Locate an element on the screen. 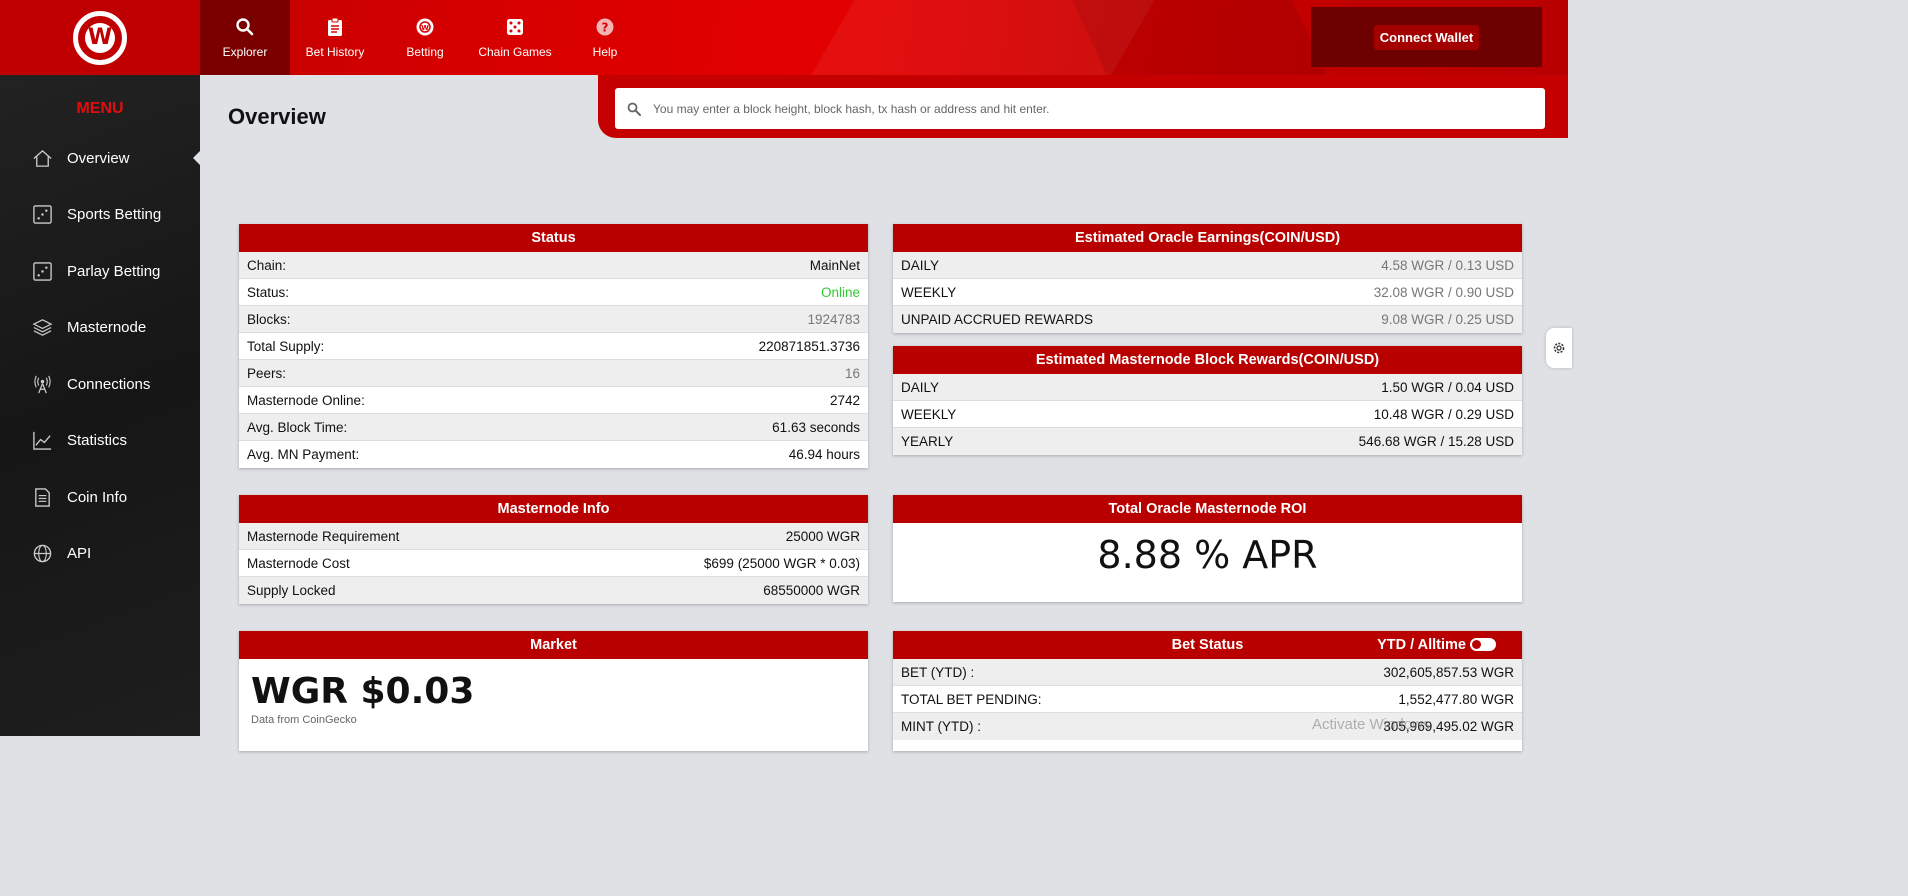  row-value: MainNet is located at coordinates (834, 265).